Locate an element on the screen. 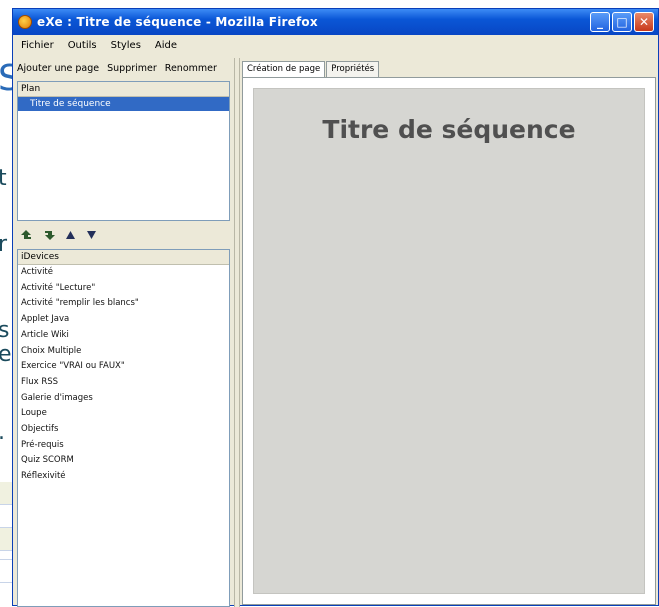 The height and width of the screenshot is (607, 659). background-fragment: e is located at coordinates (6, 354).